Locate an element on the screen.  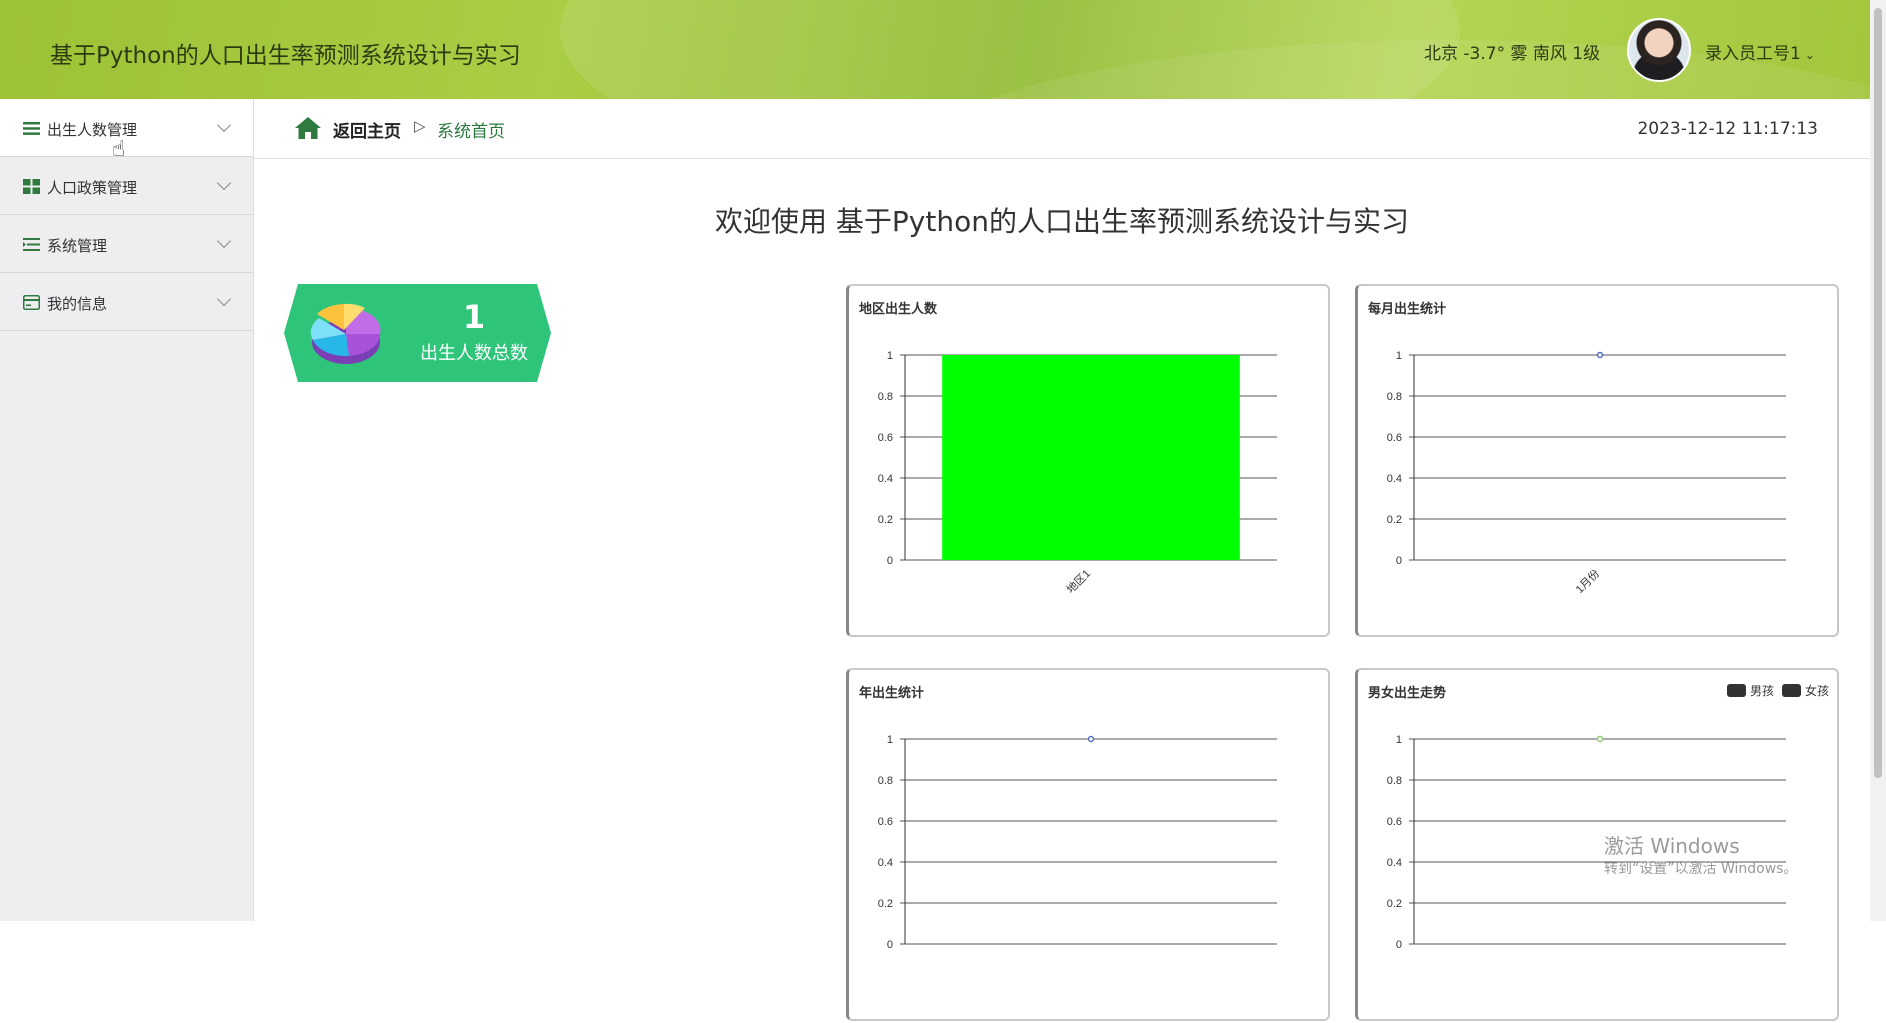
stat-card-birth-total: 1 出生人数总数 is located at coordinates (417, 333).